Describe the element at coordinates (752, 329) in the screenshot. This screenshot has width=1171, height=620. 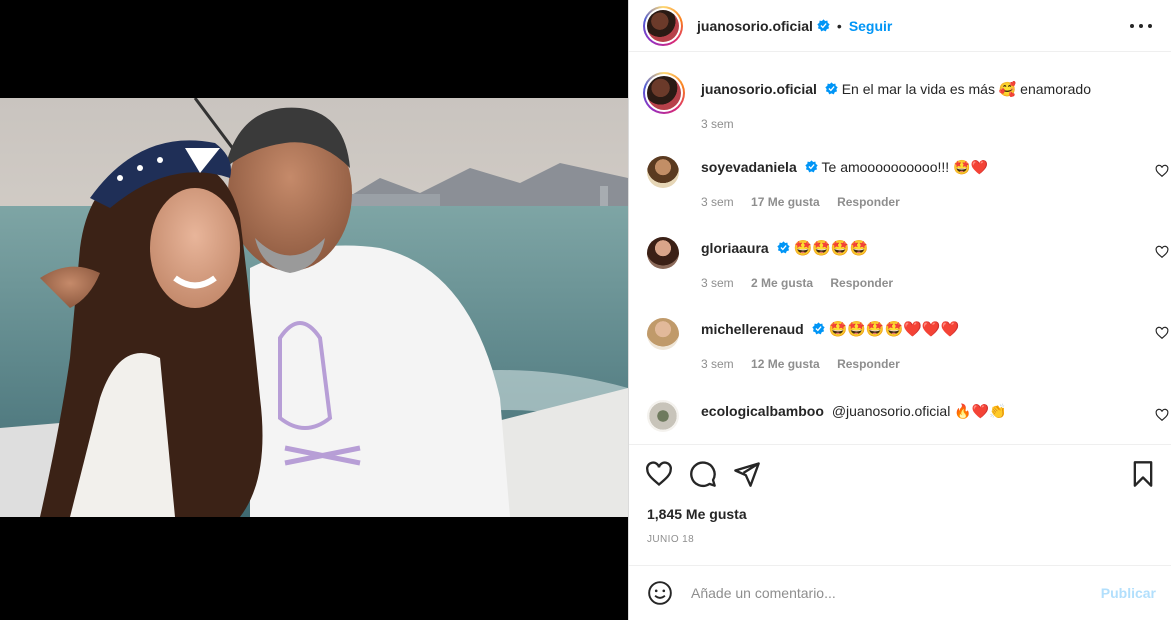
I see `commenter-username: michellerenaud` at that location.